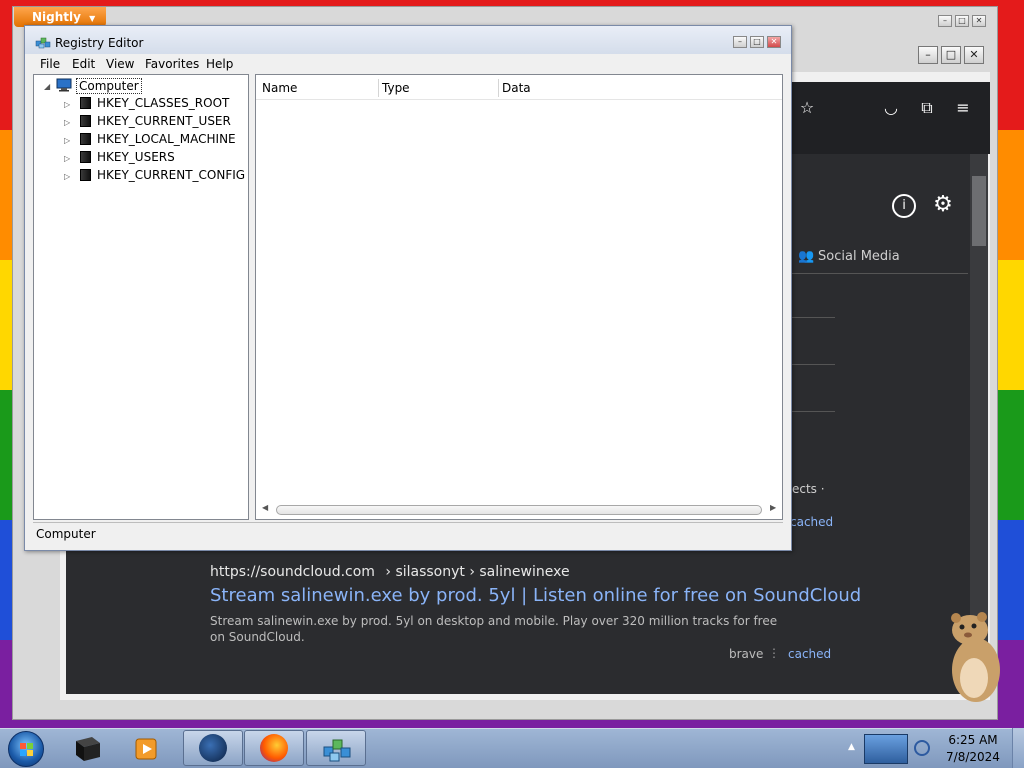 The image size is (1024, 768). Describe the element at coordinates (927, 108) in the screenshot. I see `extensions-icon: ⧉` at that location.